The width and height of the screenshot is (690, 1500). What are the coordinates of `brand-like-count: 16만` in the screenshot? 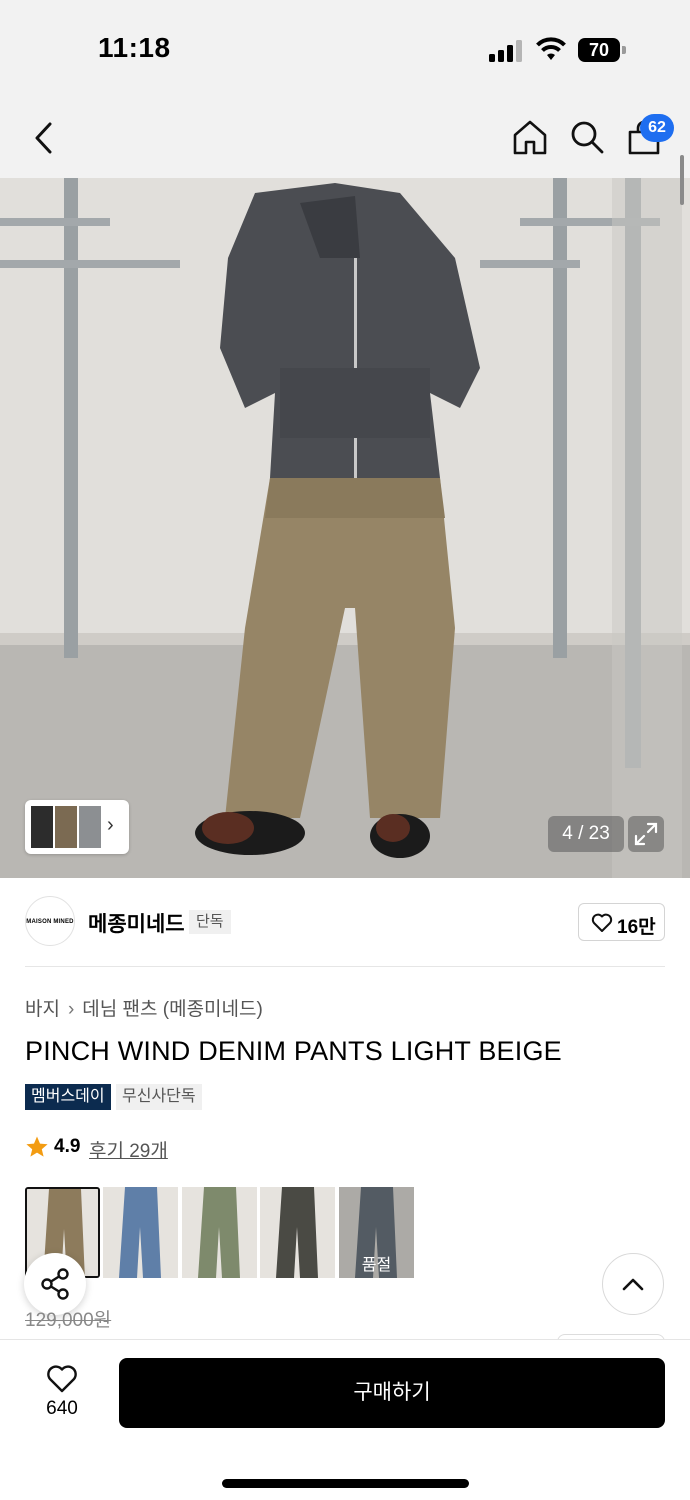 It's located at (636, 927).